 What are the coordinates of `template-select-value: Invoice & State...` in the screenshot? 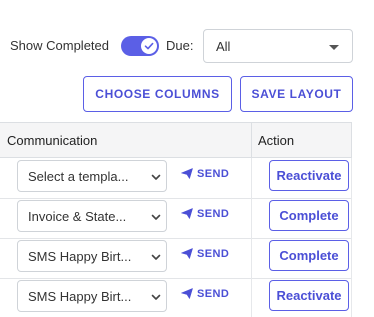 It's located at (77, 216).